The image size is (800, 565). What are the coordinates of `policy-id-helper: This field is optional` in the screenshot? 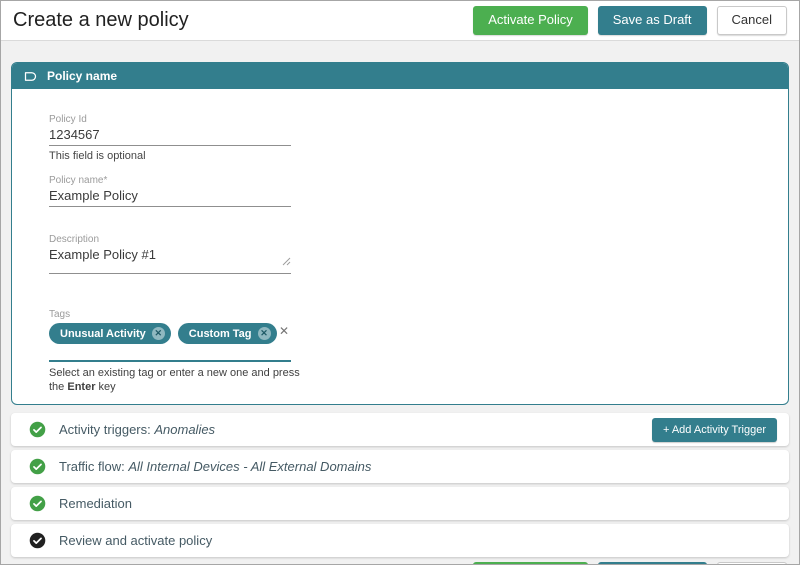 It's located at (97, 156).